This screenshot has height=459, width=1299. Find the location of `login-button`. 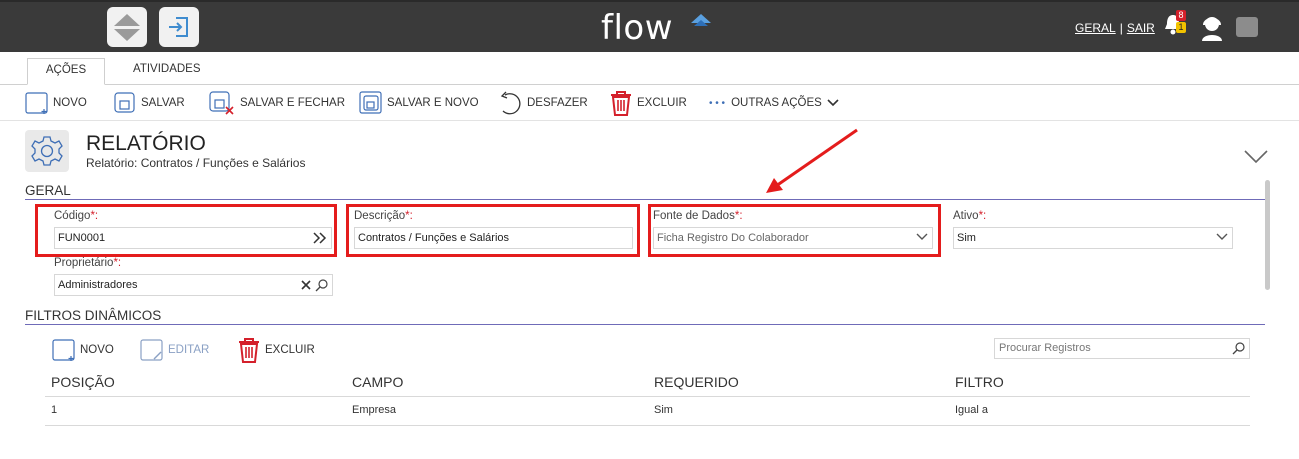

login-button is located at coordinates (179, 27).